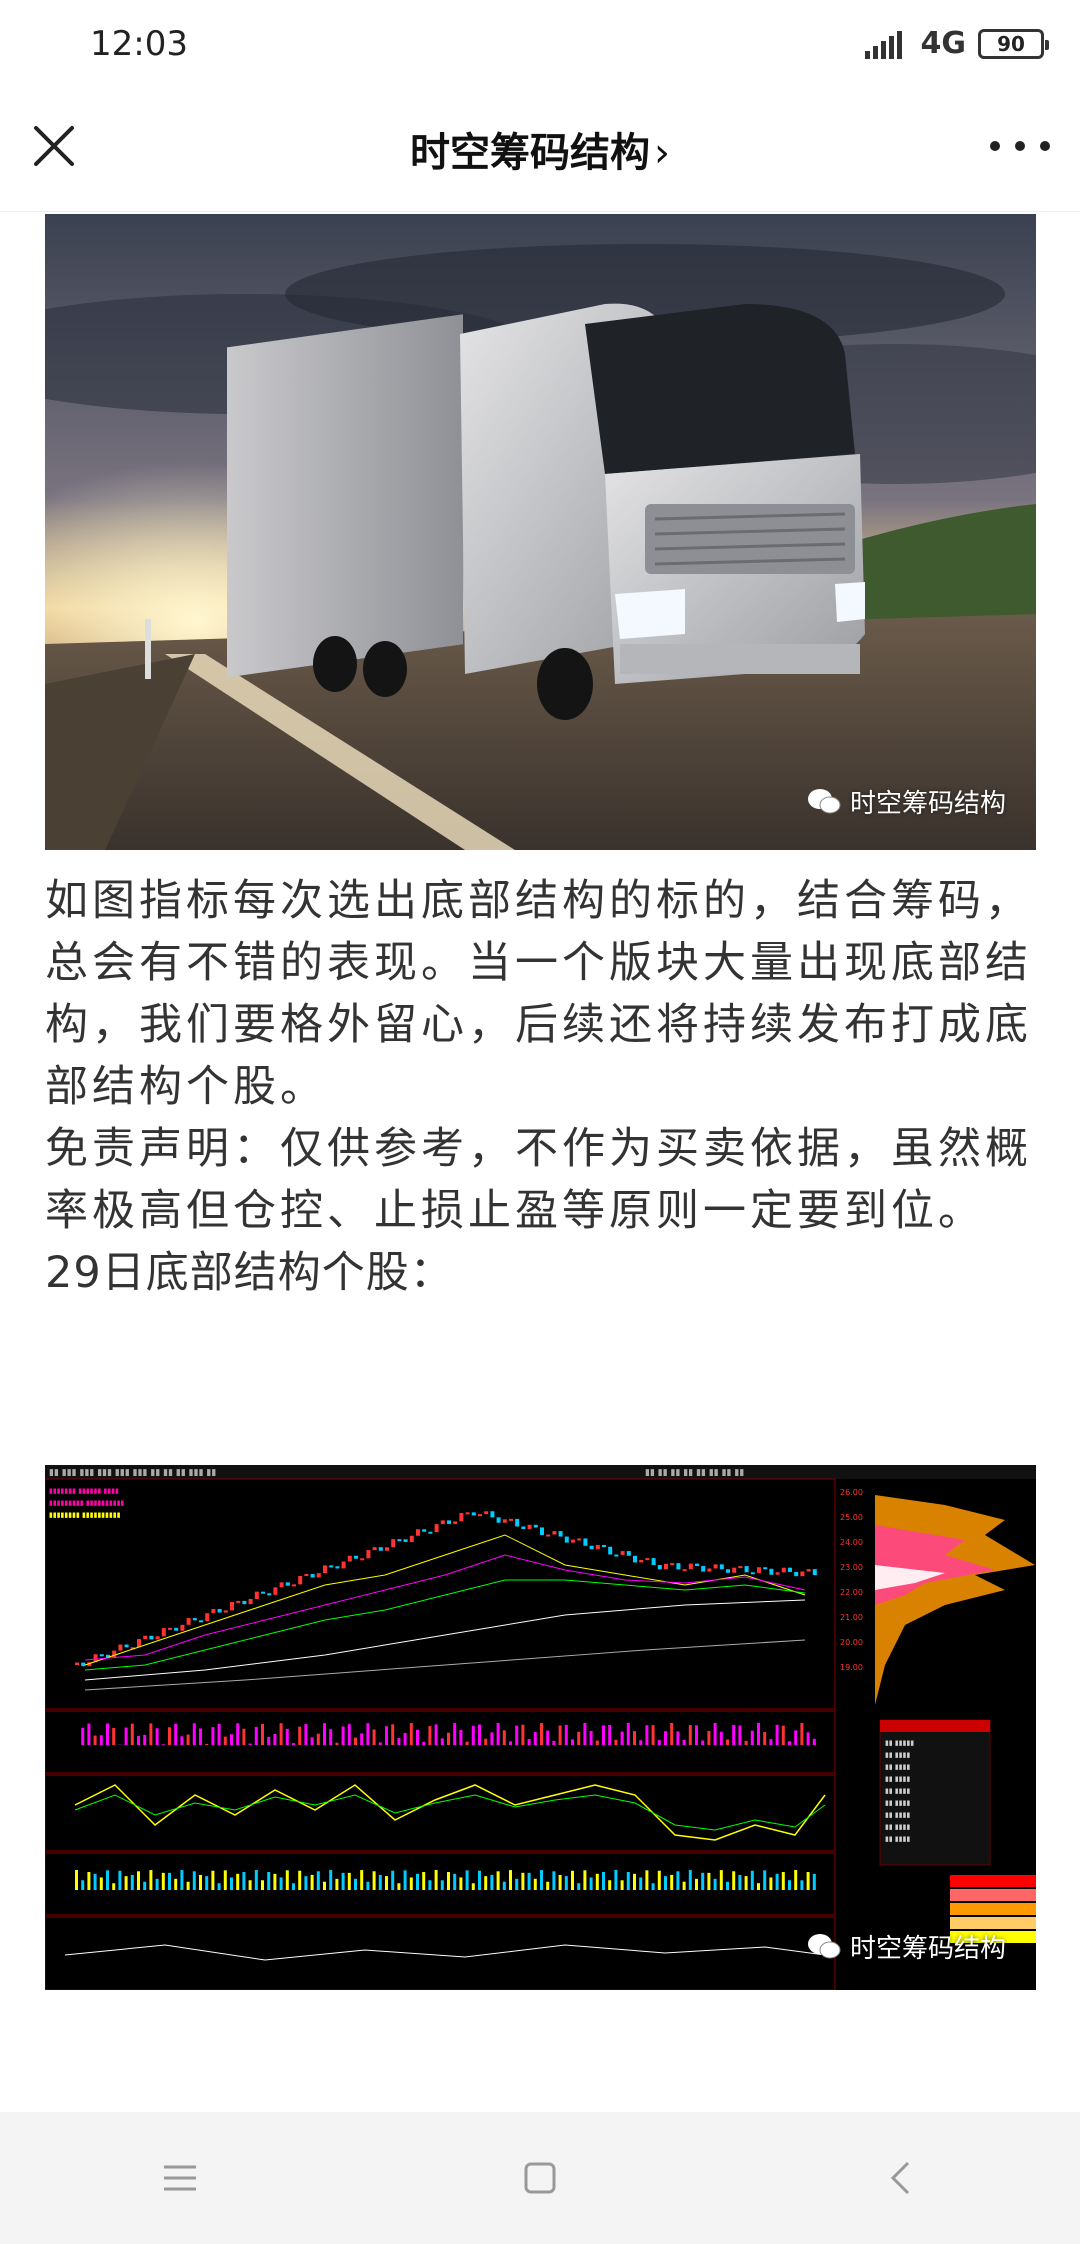 The image size is (1080, 2244). I want to click on account-title-link: 时空筹码结构 ›, so click(540, 149).